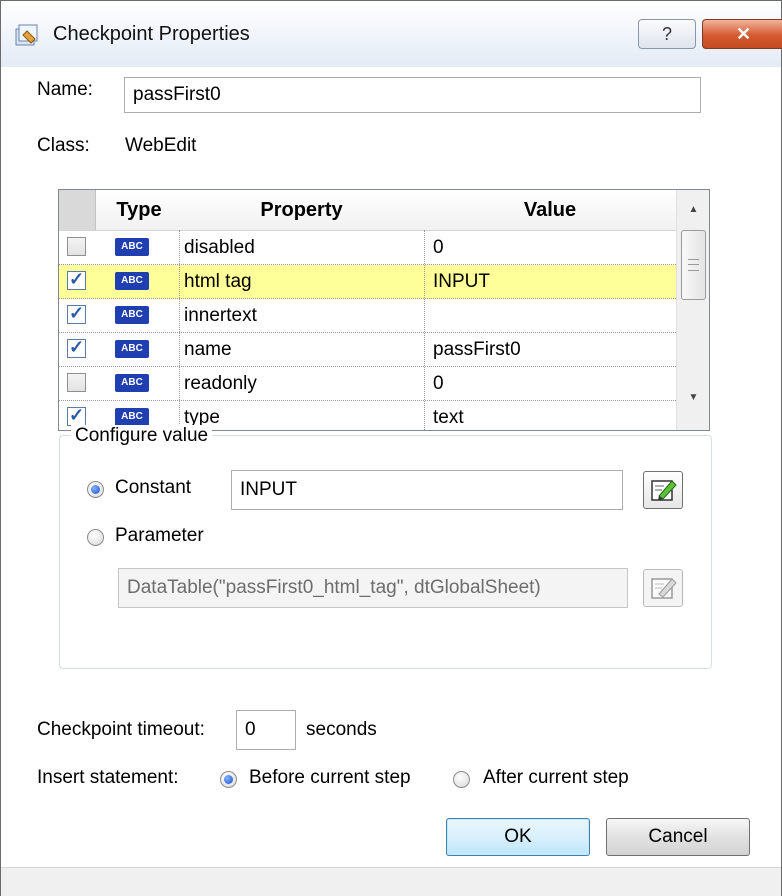  I want to click on help-button: ?, so click(667, 34).